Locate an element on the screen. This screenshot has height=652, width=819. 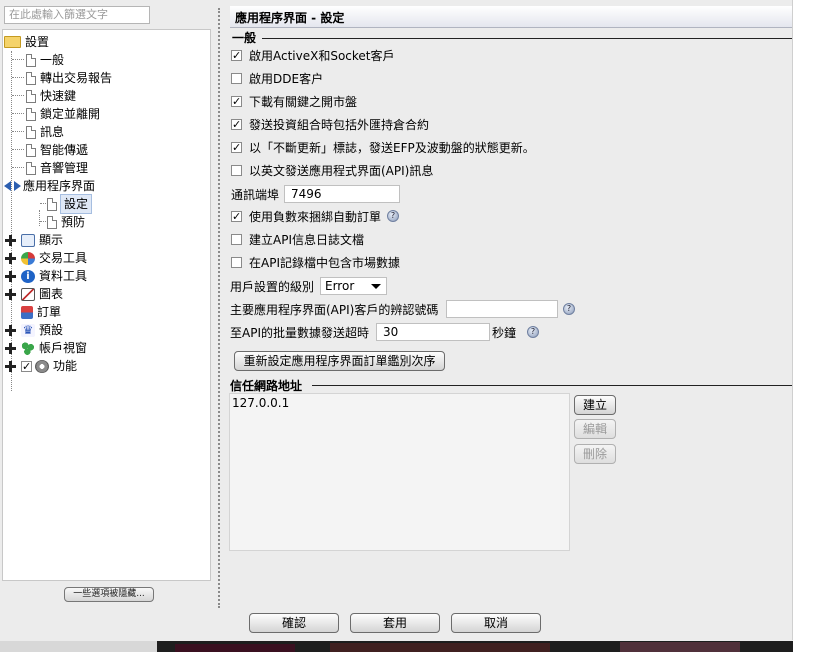
tree-item-trading-tools: 交易工具 is located at coordinates (46, 258).